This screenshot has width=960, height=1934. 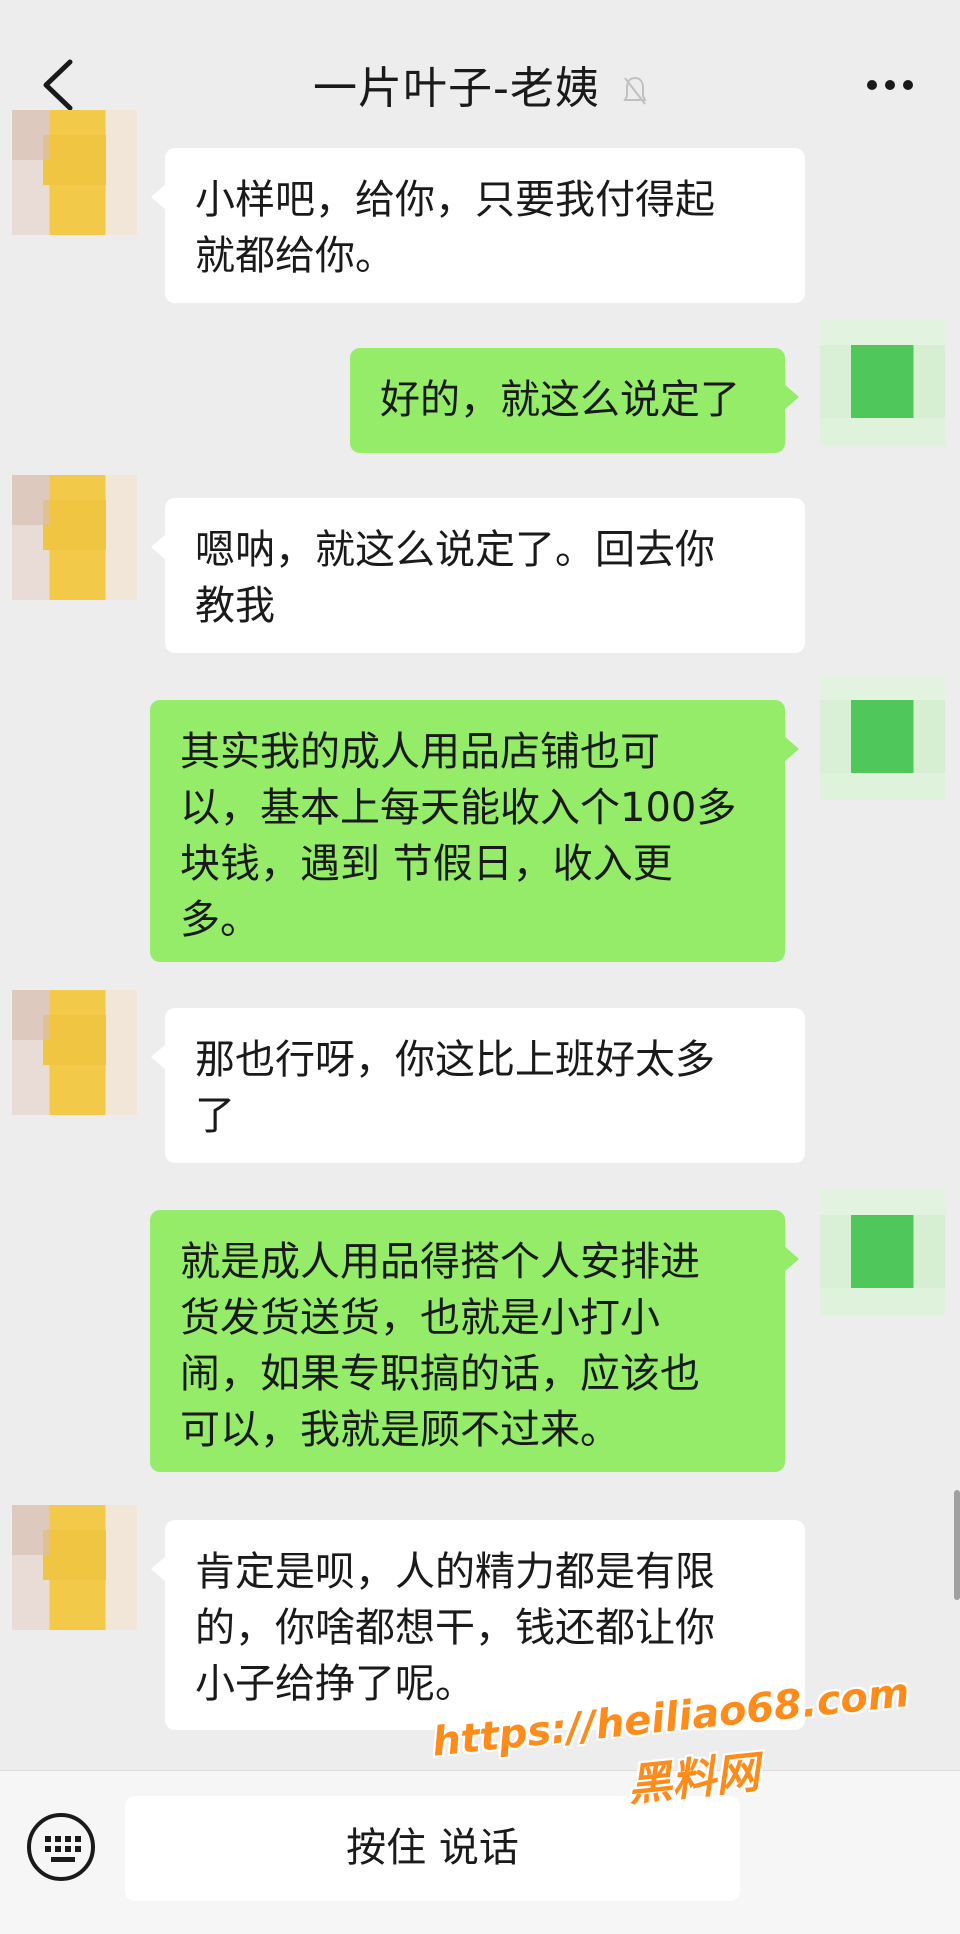 What do you see at coordinates (574, 400) in the screenshot?
I see `outgoing-message: 好的，就这么说定了` at bounding box center [574, 400].